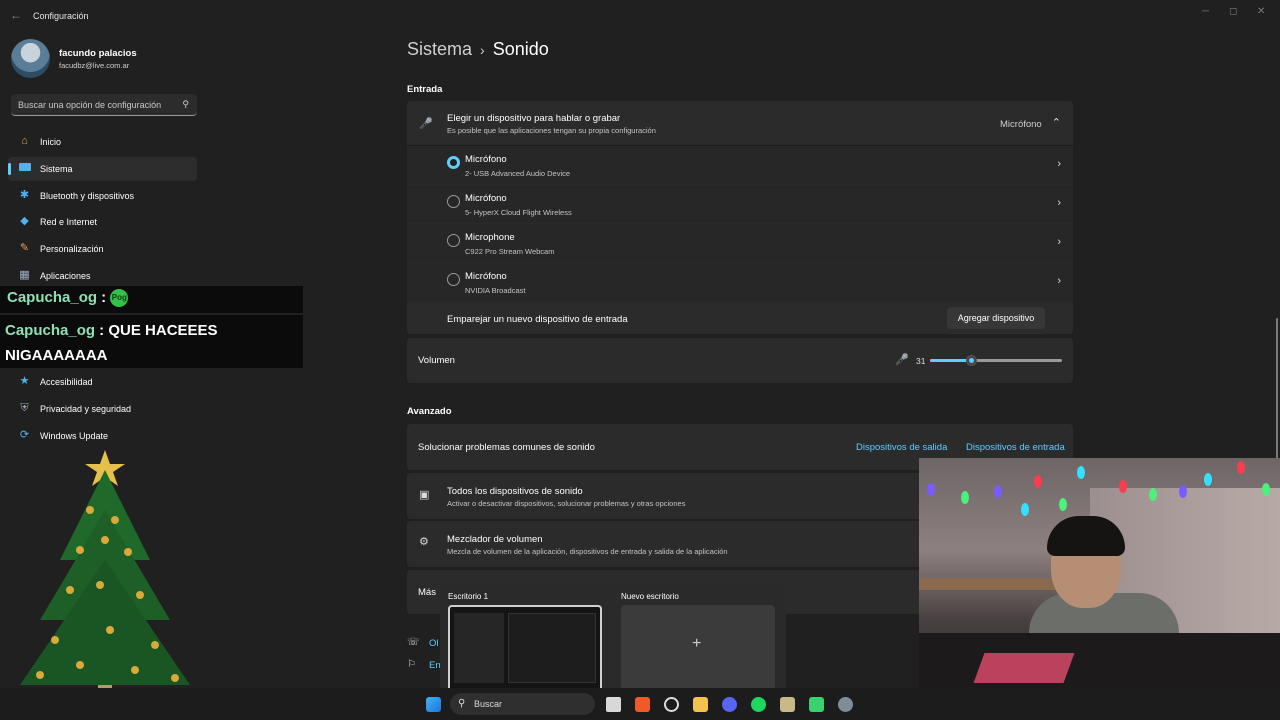 The height and width of the screenshot is (720, 1280). I want to click on section-title-avanzado: Avanzado, so click(429, 411).